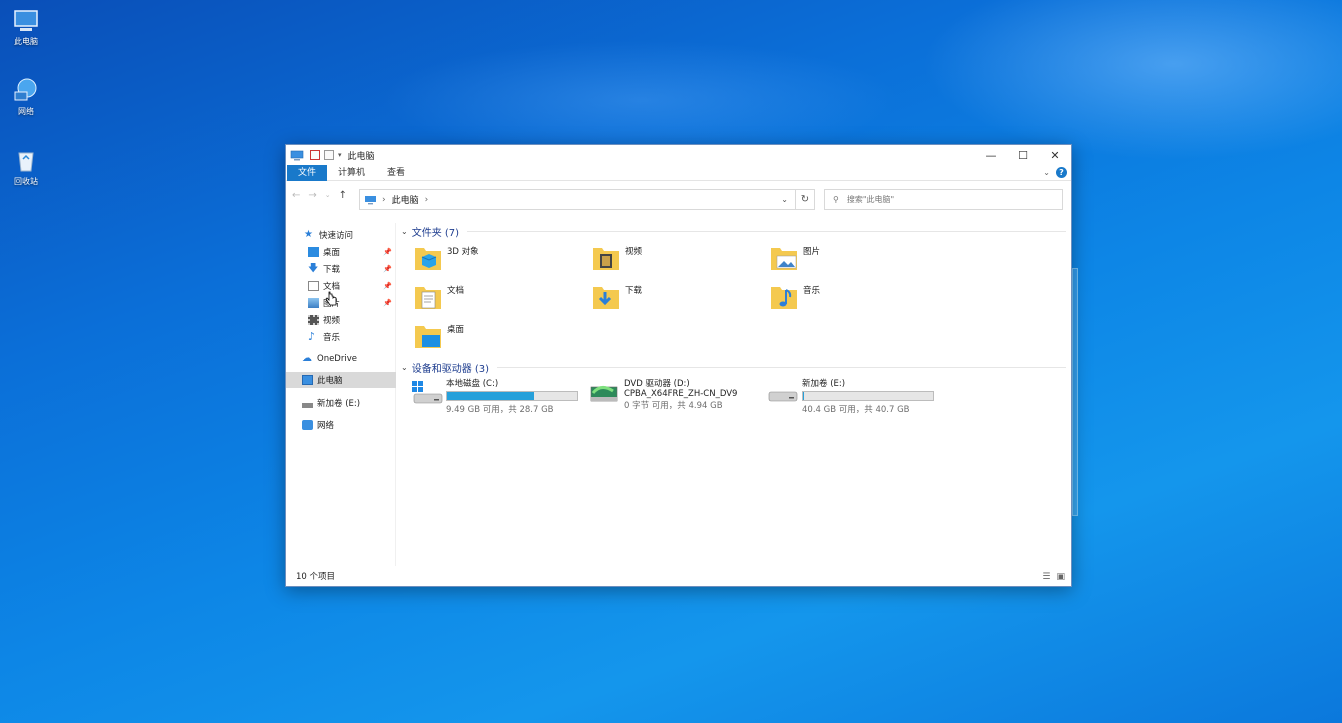  What do you see at coordinates (500, 410) in the screenshot?
I see `drive-free-space: 9.49 GB 可用，共 28.7 GB` at bounding box center [500, 410].